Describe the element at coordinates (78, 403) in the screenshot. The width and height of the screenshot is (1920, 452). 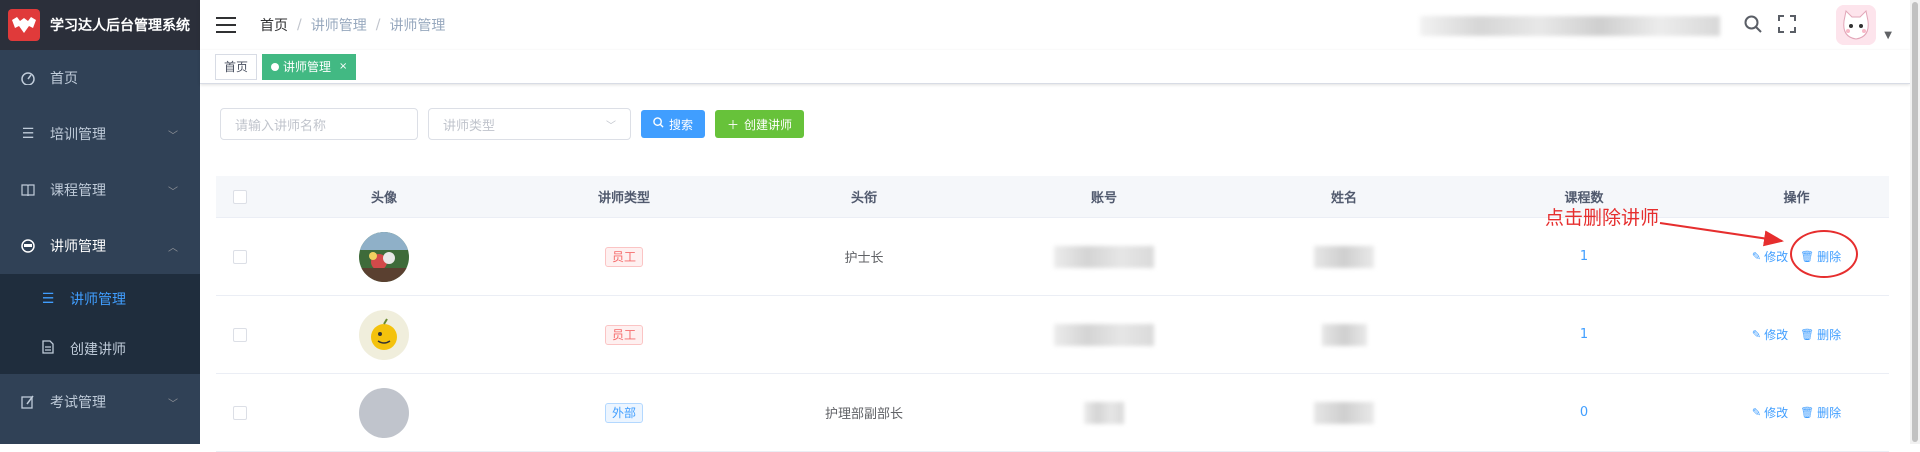
I see `sidebar-item-label: 考试管理` at that location.